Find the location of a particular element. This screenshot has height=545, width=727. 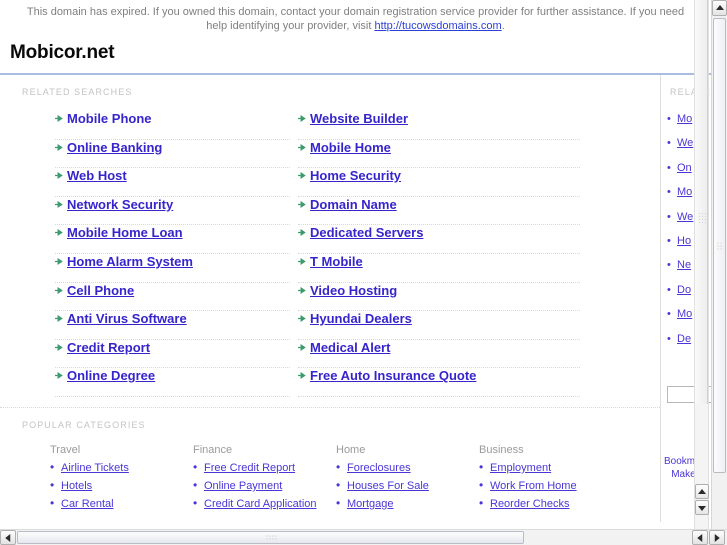

related-search-link: Domain Name is located at coordinates (353, 204).